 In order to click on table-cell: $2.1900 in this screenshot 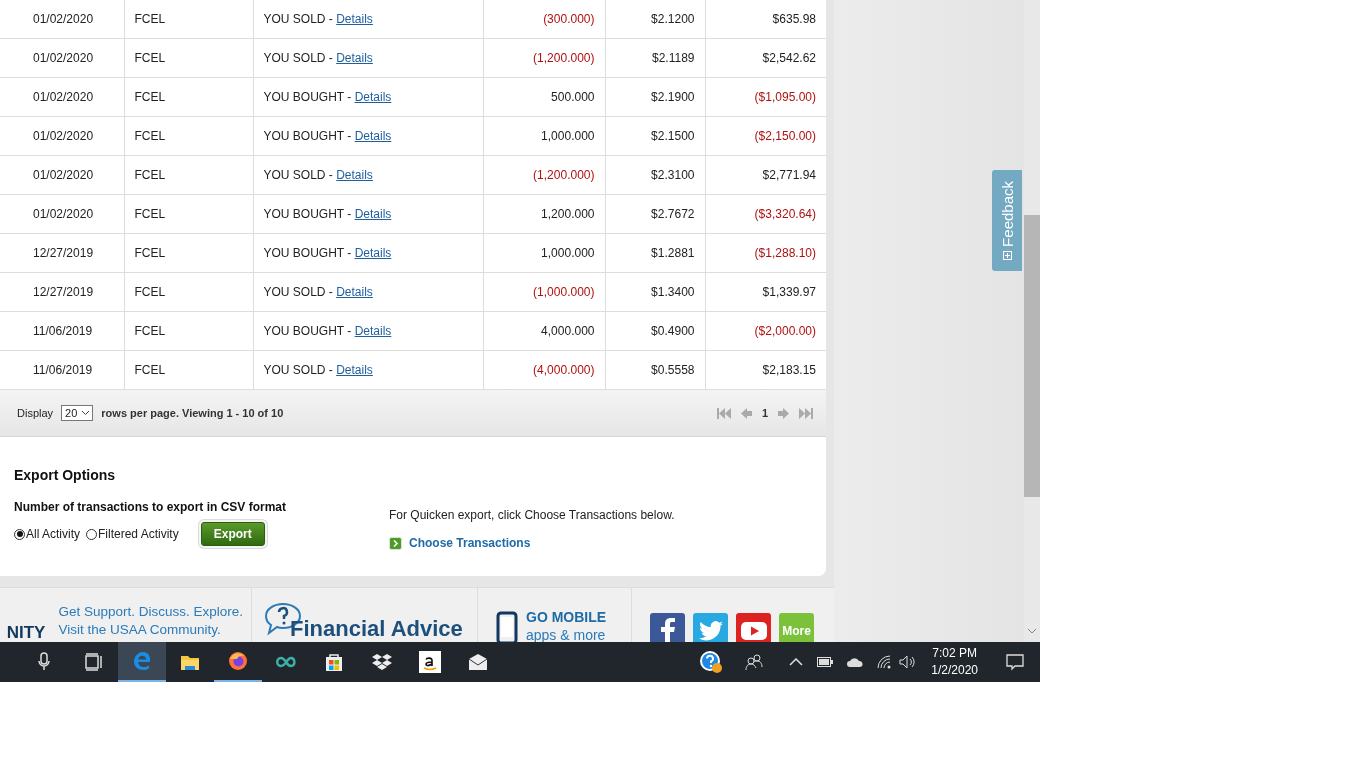, I will do `click(655, 97)`.